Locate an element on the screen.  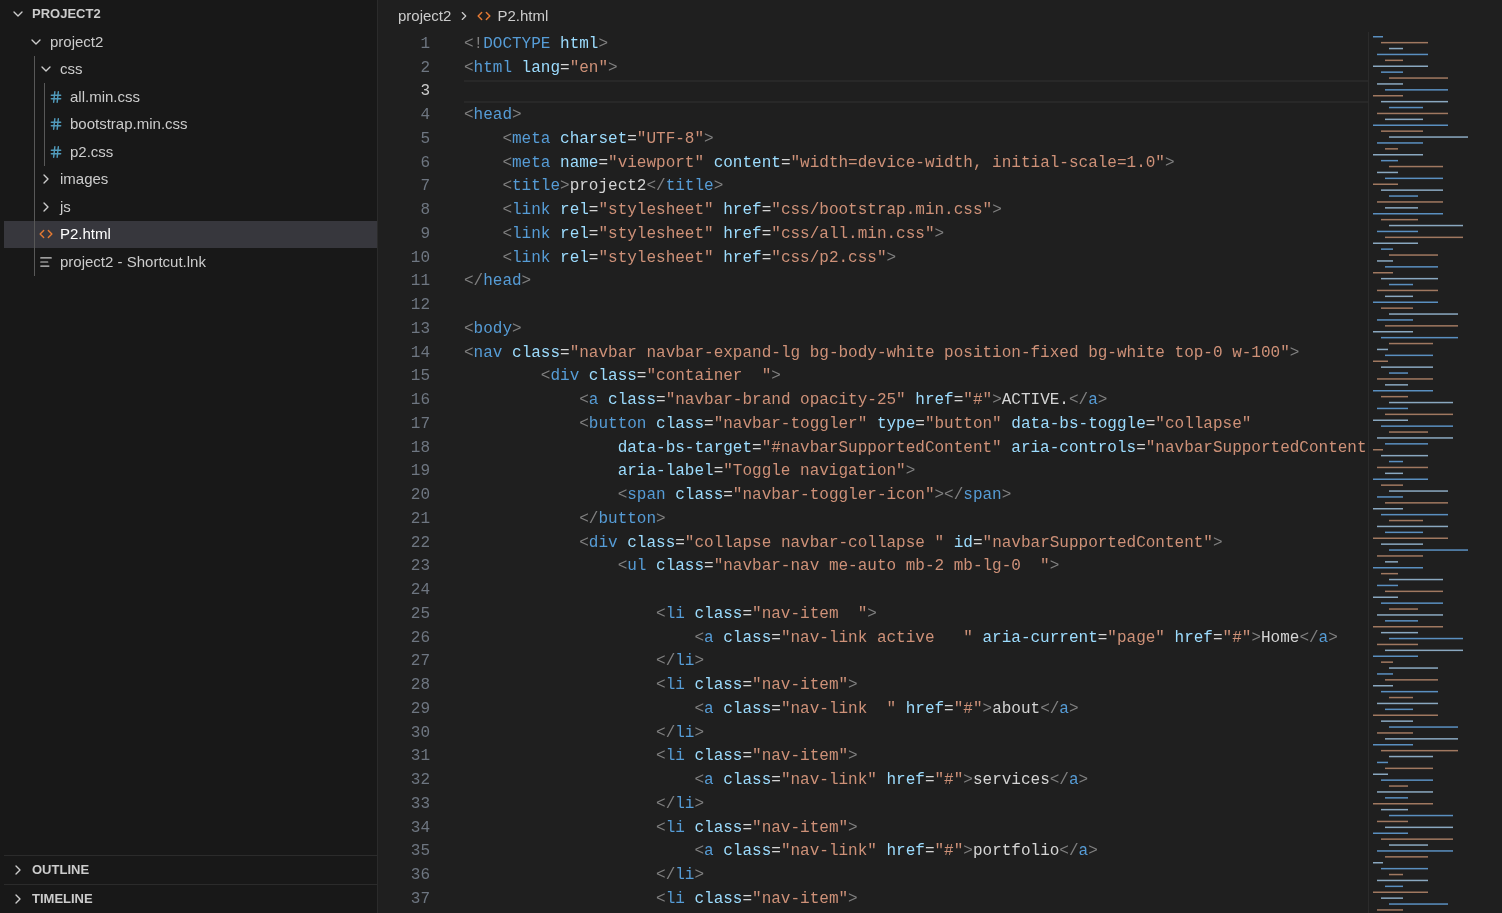
section-header: OUTLINE is located at coordinates (190, 870).